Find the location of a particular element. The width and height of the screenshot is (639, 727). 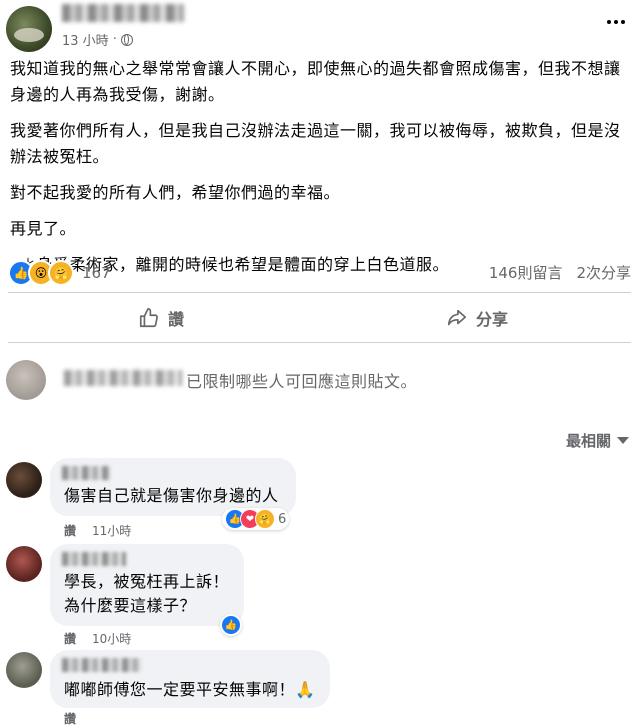

comment-text-line: 學長，被冤枉再上訴！ is located at coordinates (147, 581).